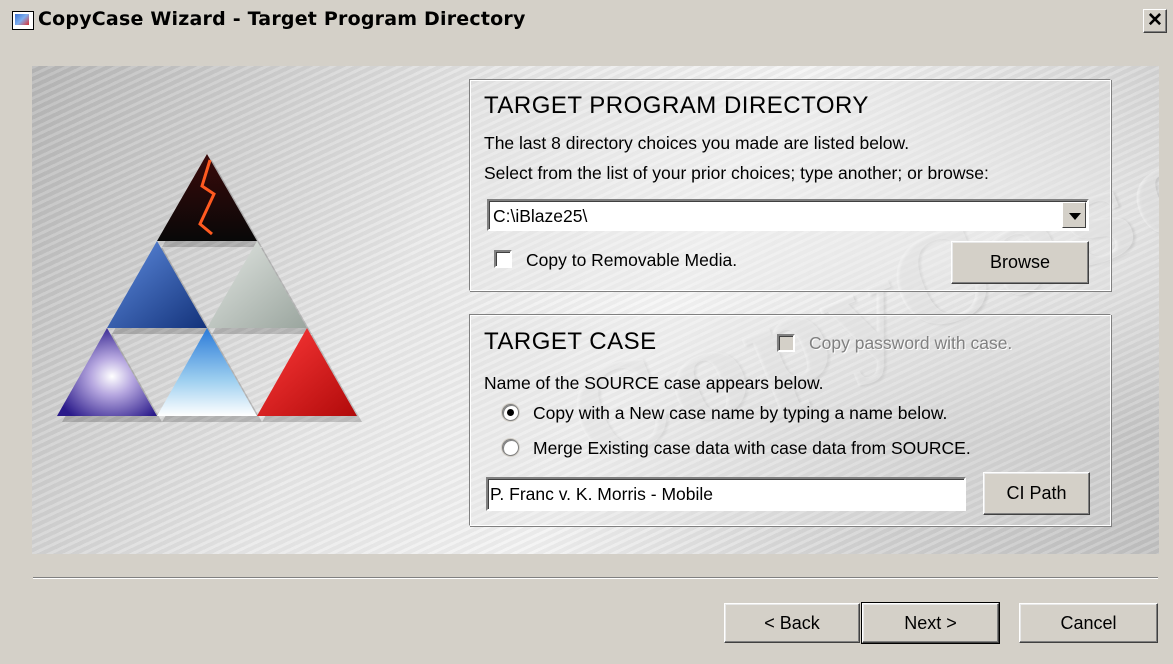  I want to click on removable-media-label: Copy to Removable Media., so click(631, 260).